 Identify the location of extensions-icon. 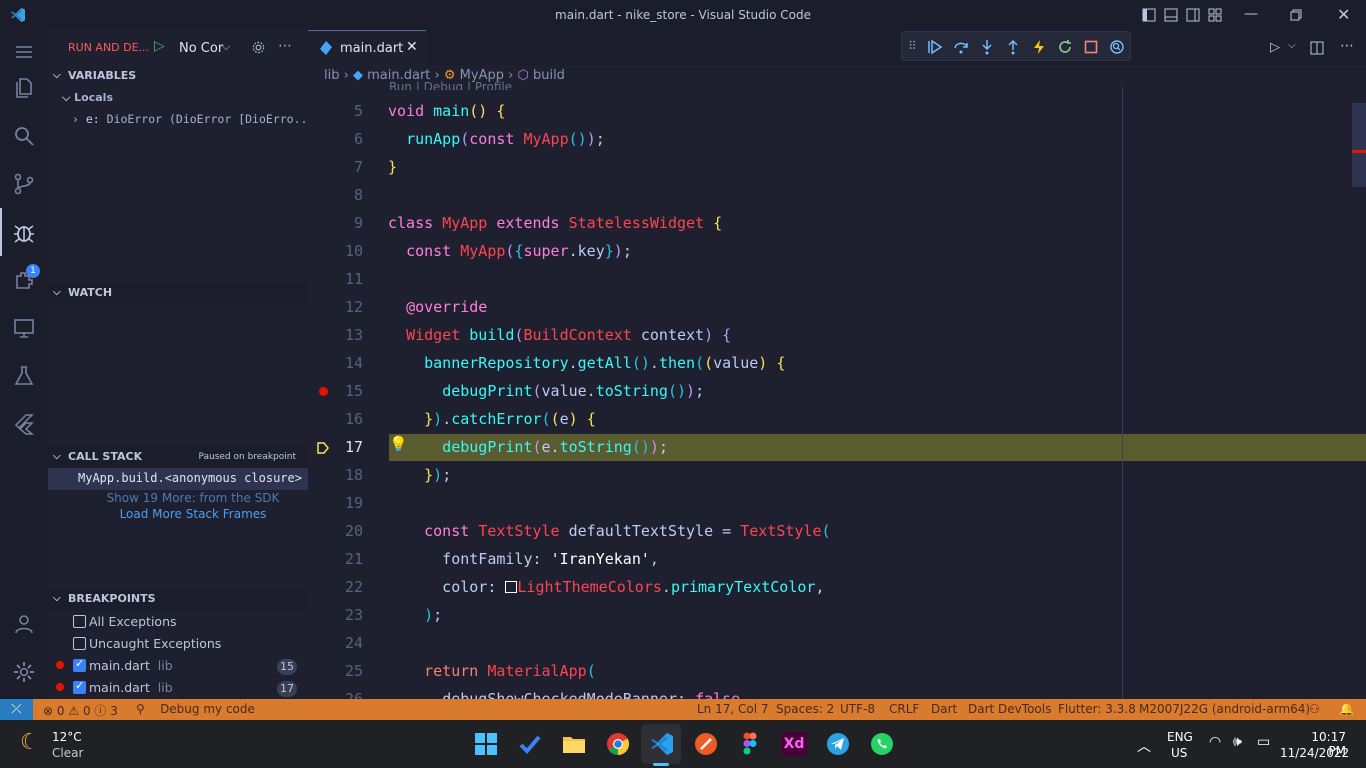
(24, 280).